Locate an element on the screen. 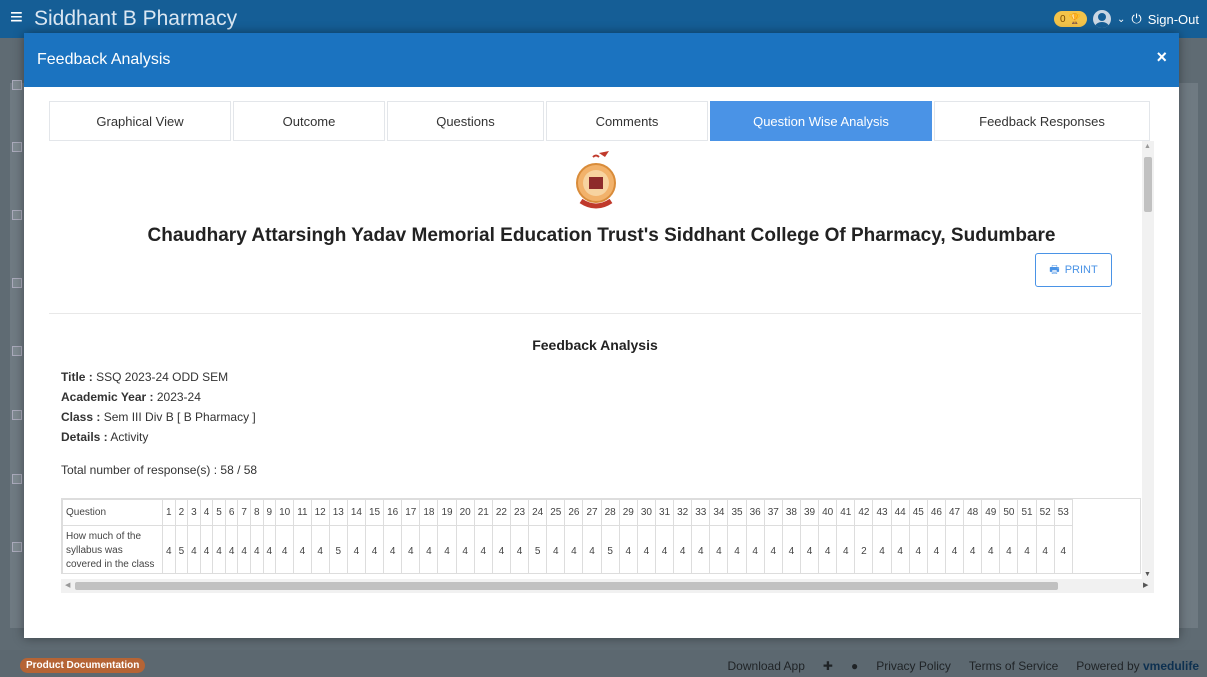  divider is located at coordinates (595, 313).